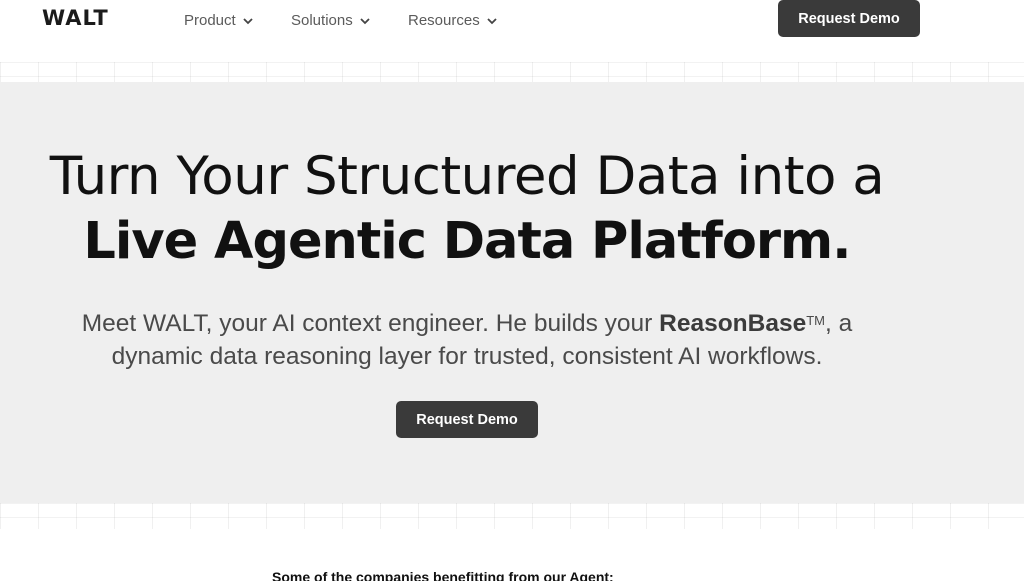 The image size is (1024, 581). What do you see at coordinates (512, 72) in the screenshot?
I see `grid-decoration-top` at bounding box center [512, 72].